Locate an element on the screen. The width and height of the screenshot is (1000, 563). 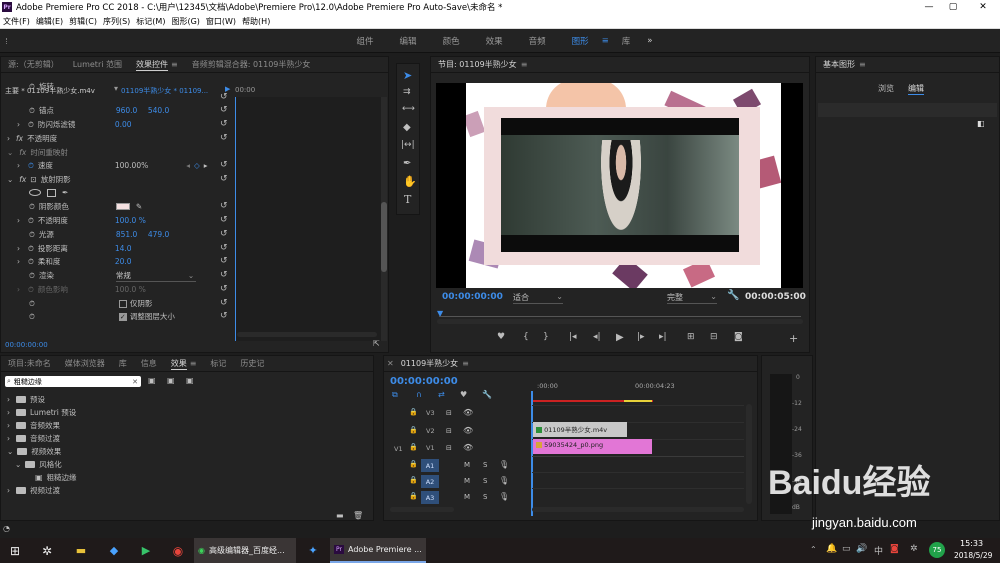
new-bin-icon: ▬ is located at coordinates (340, 515).